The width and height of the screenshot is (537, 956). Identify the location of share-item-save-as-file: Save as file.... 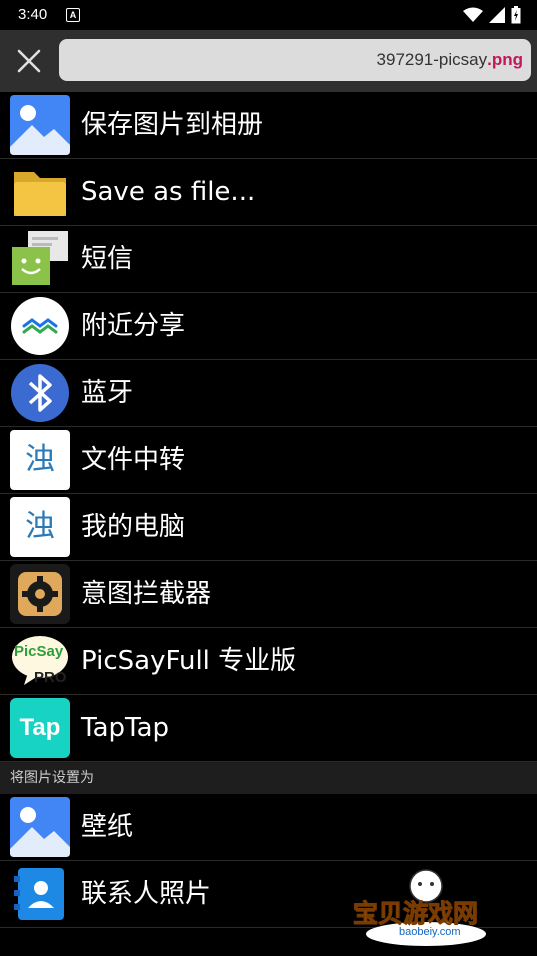
(268, 192).